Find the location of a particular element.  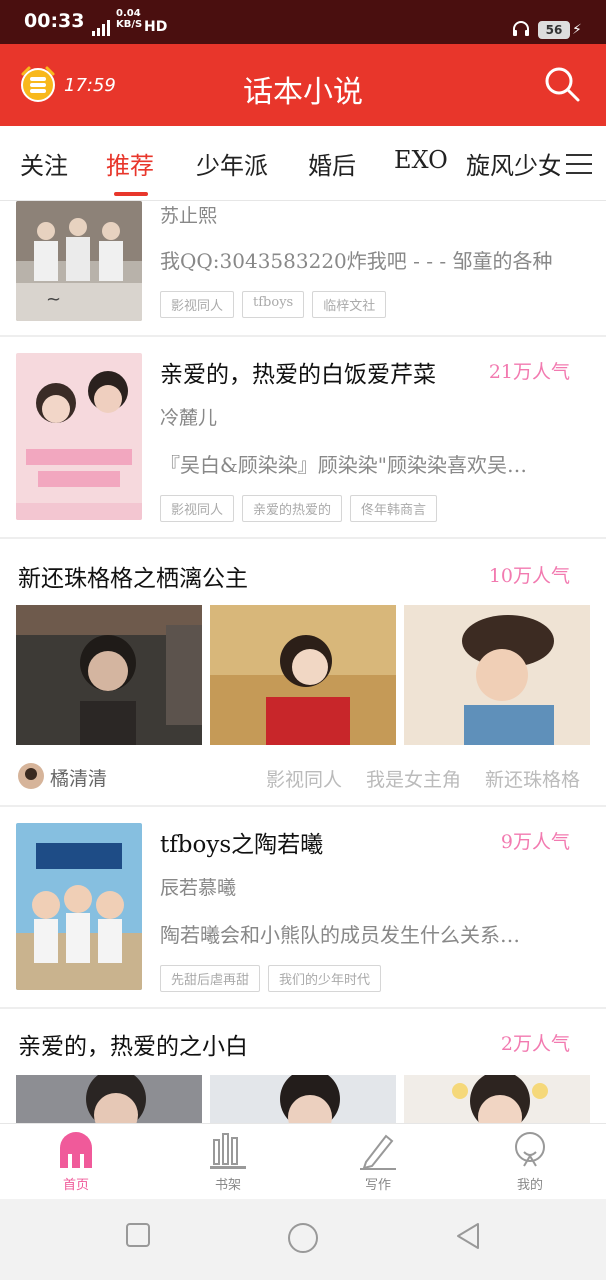

speed-unit: KB/S is located at coordinates (129, 24).